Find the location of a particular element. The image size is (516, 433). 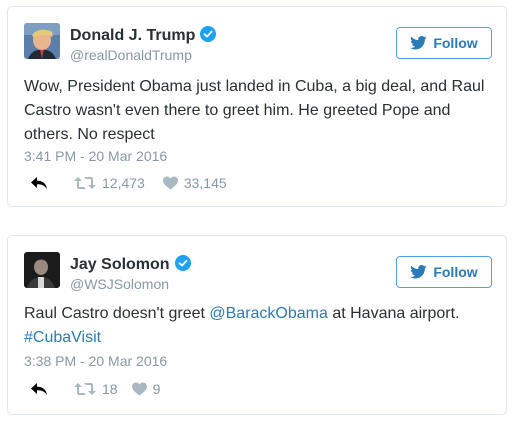

retweet-count: 18 is located at coordinates (110, 389).